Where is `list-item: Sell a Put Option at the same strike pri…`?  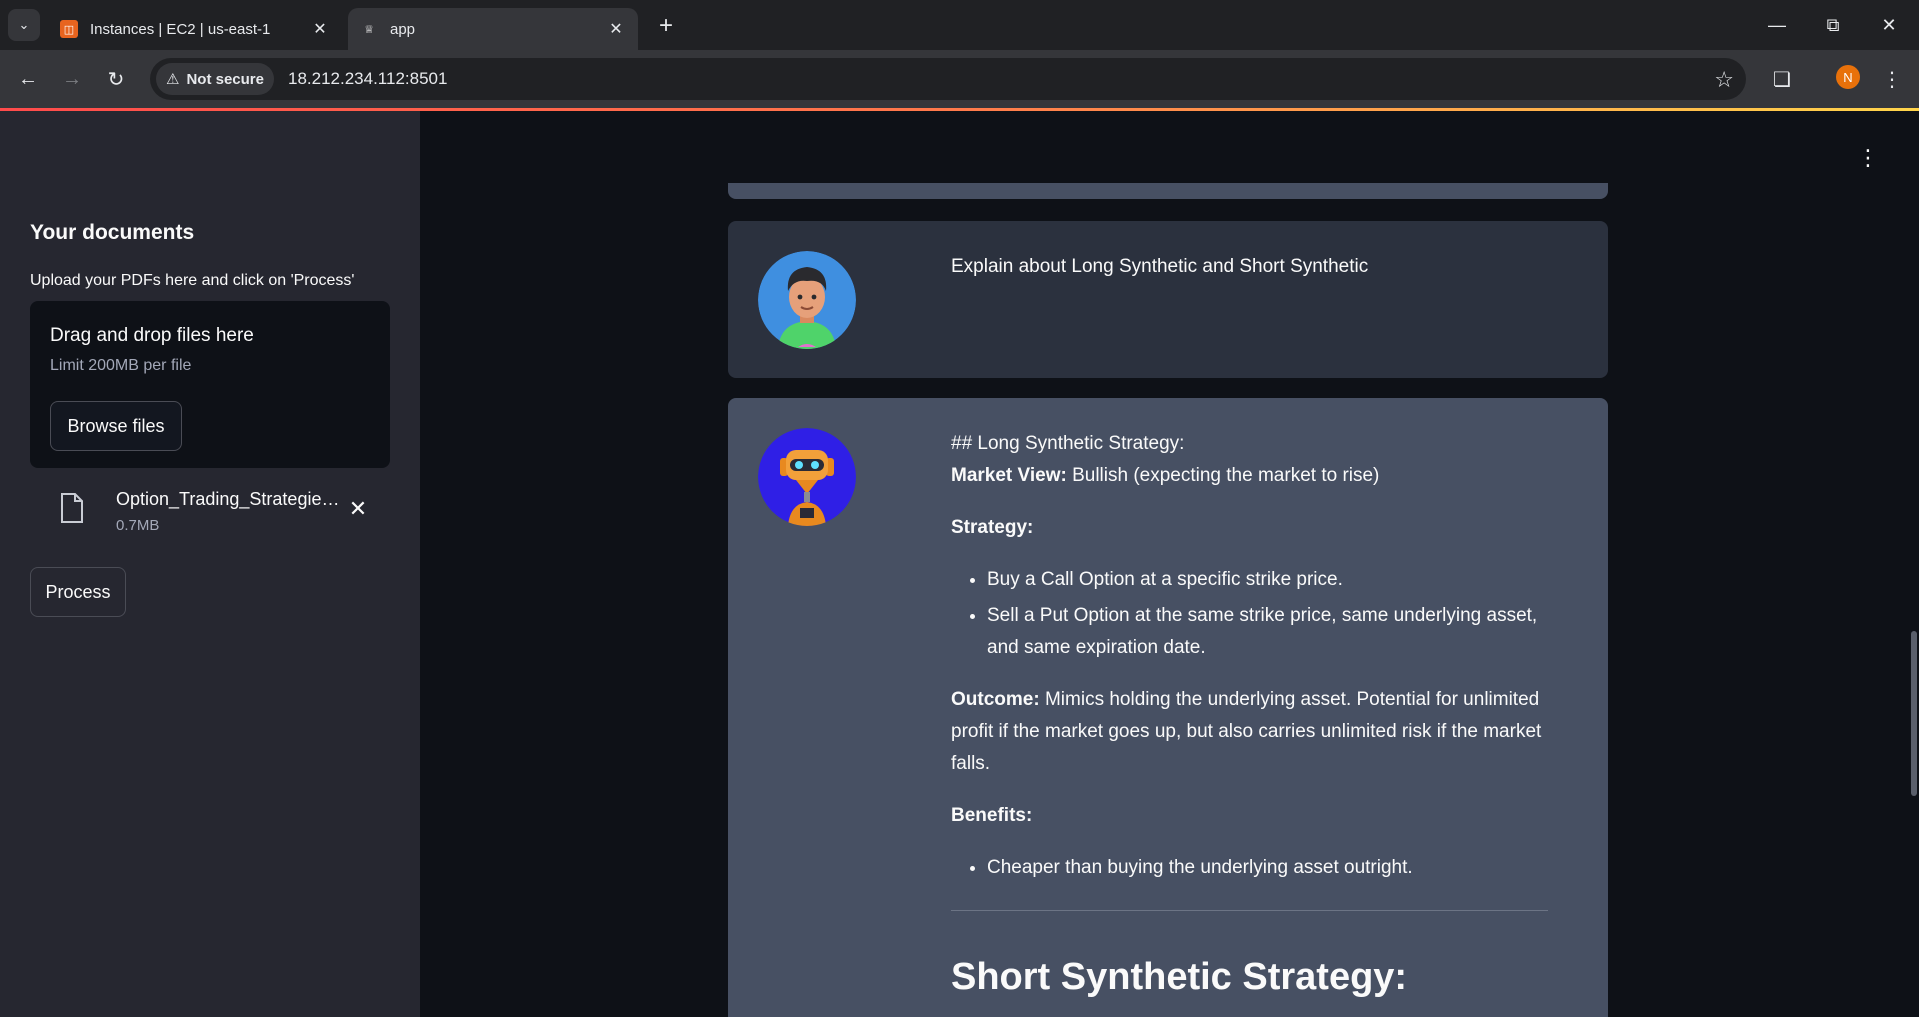 list-item: Sell a Put Option at the same strike pri… is located at coordinates (1267, 632).